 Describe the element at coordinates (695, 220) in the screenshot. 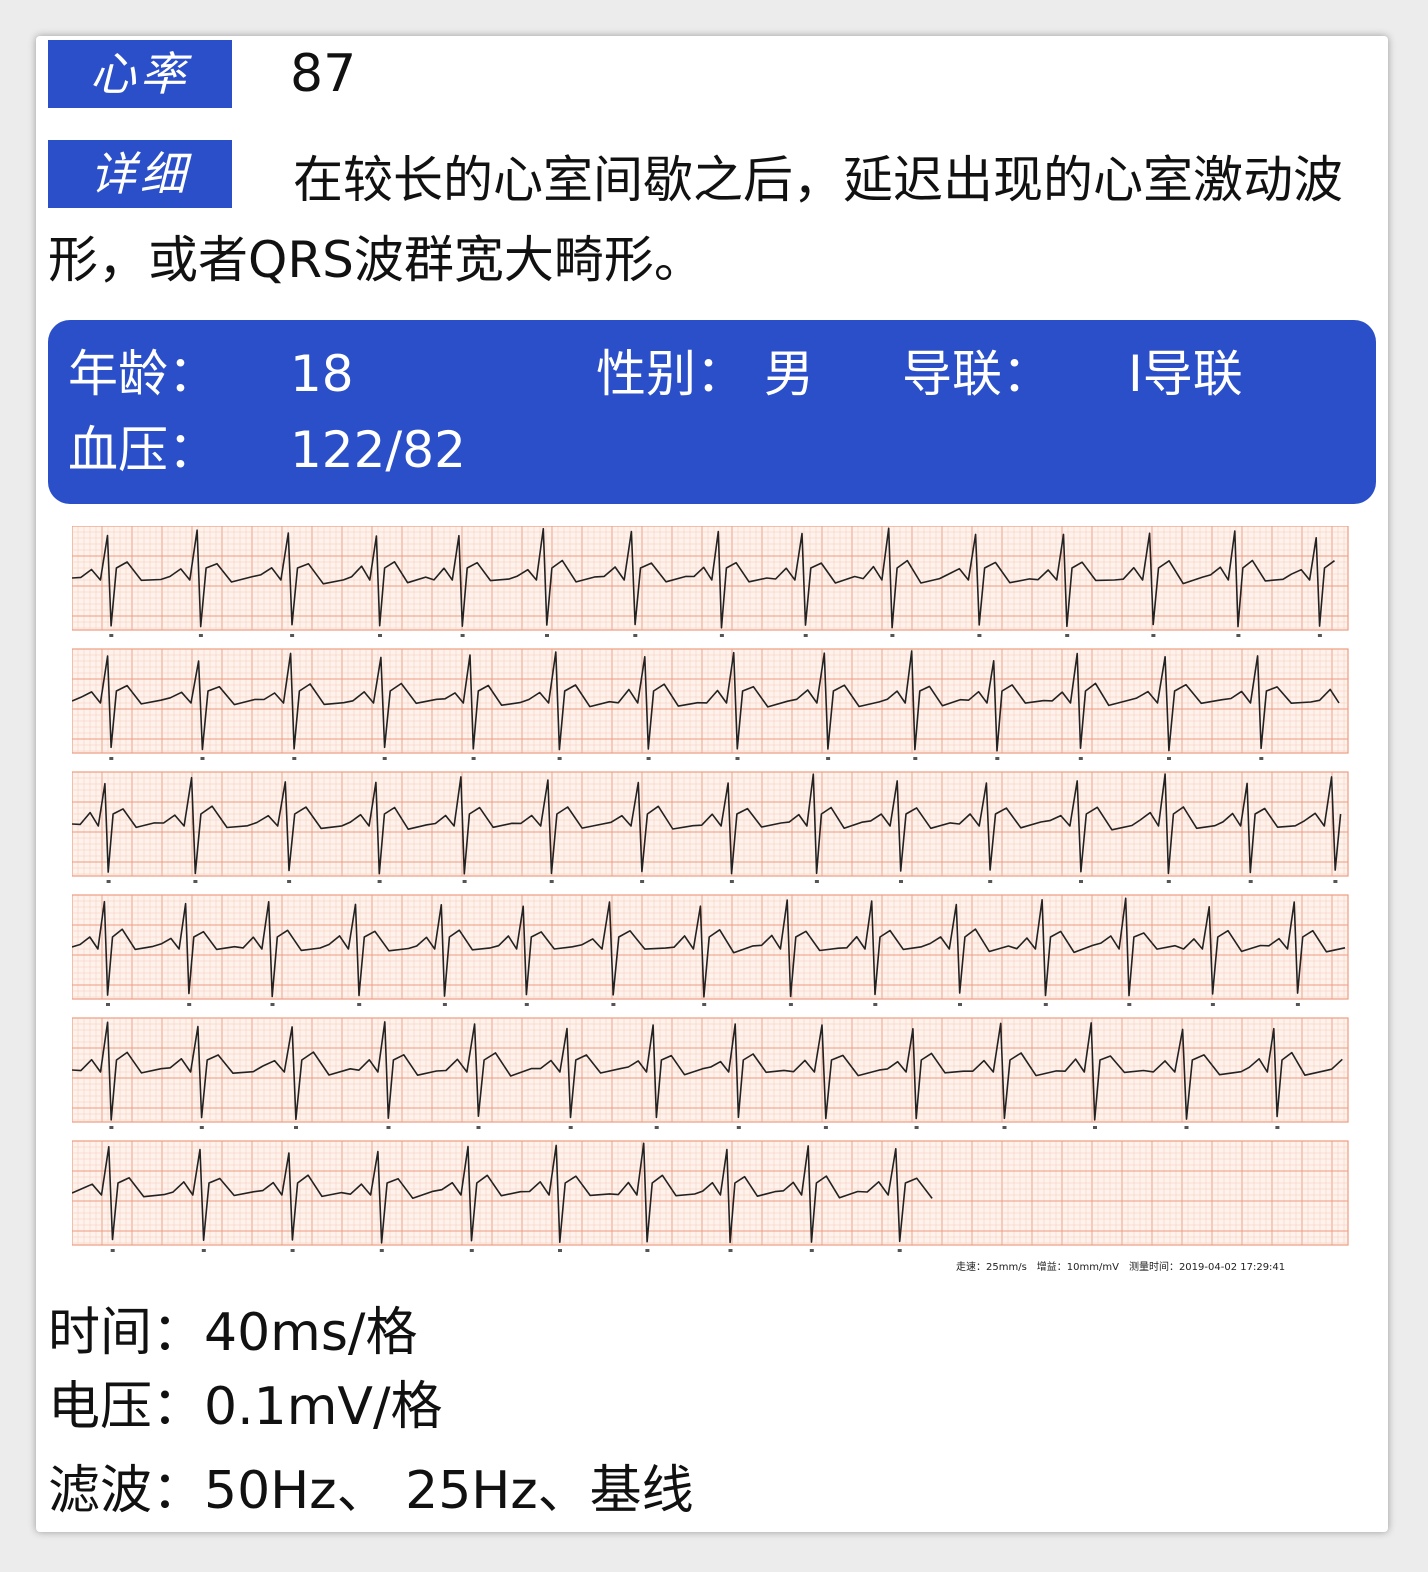

I see `detail-text: 在较长的心室间歇之后，延迟出现的心室激动波形，或者QRS波群宽大畸形。` at that location.